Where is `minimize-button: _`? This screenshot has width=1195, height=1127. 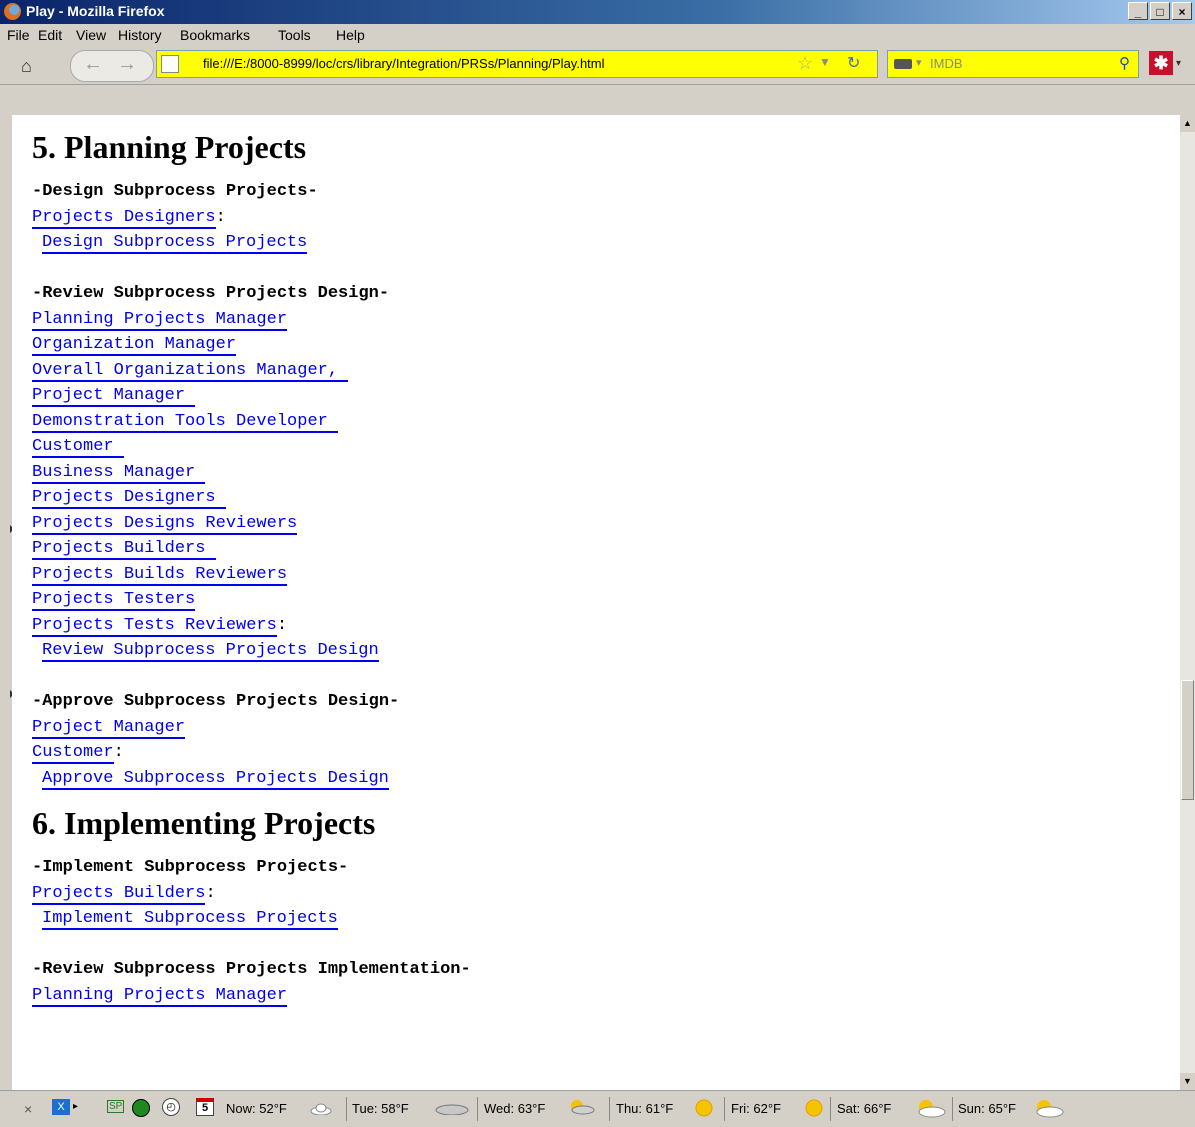 minimize-button: _ is located at coordinates (1138, 11).